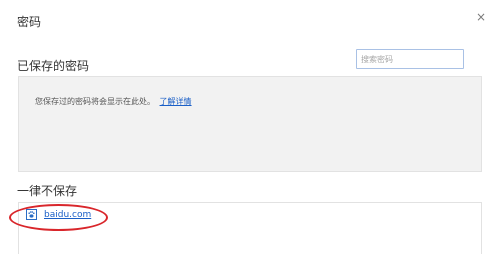 The image size is (485, 254). What do you see at coordinates (31, 214) in the screenshot?
I see `baidu-paw-favicon-icon` at bounding box center [31, 214].